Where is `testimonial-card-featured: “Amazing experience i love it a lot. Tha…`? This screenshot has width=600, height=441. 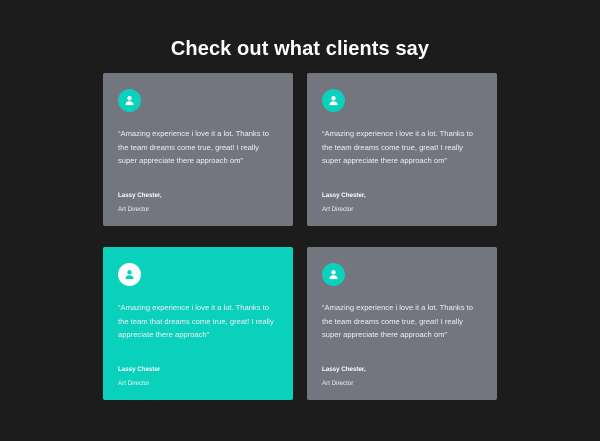 testimonial-card-featured: “Amazing experience i love it a lot. Tha… is located at coordinates (198, 323).